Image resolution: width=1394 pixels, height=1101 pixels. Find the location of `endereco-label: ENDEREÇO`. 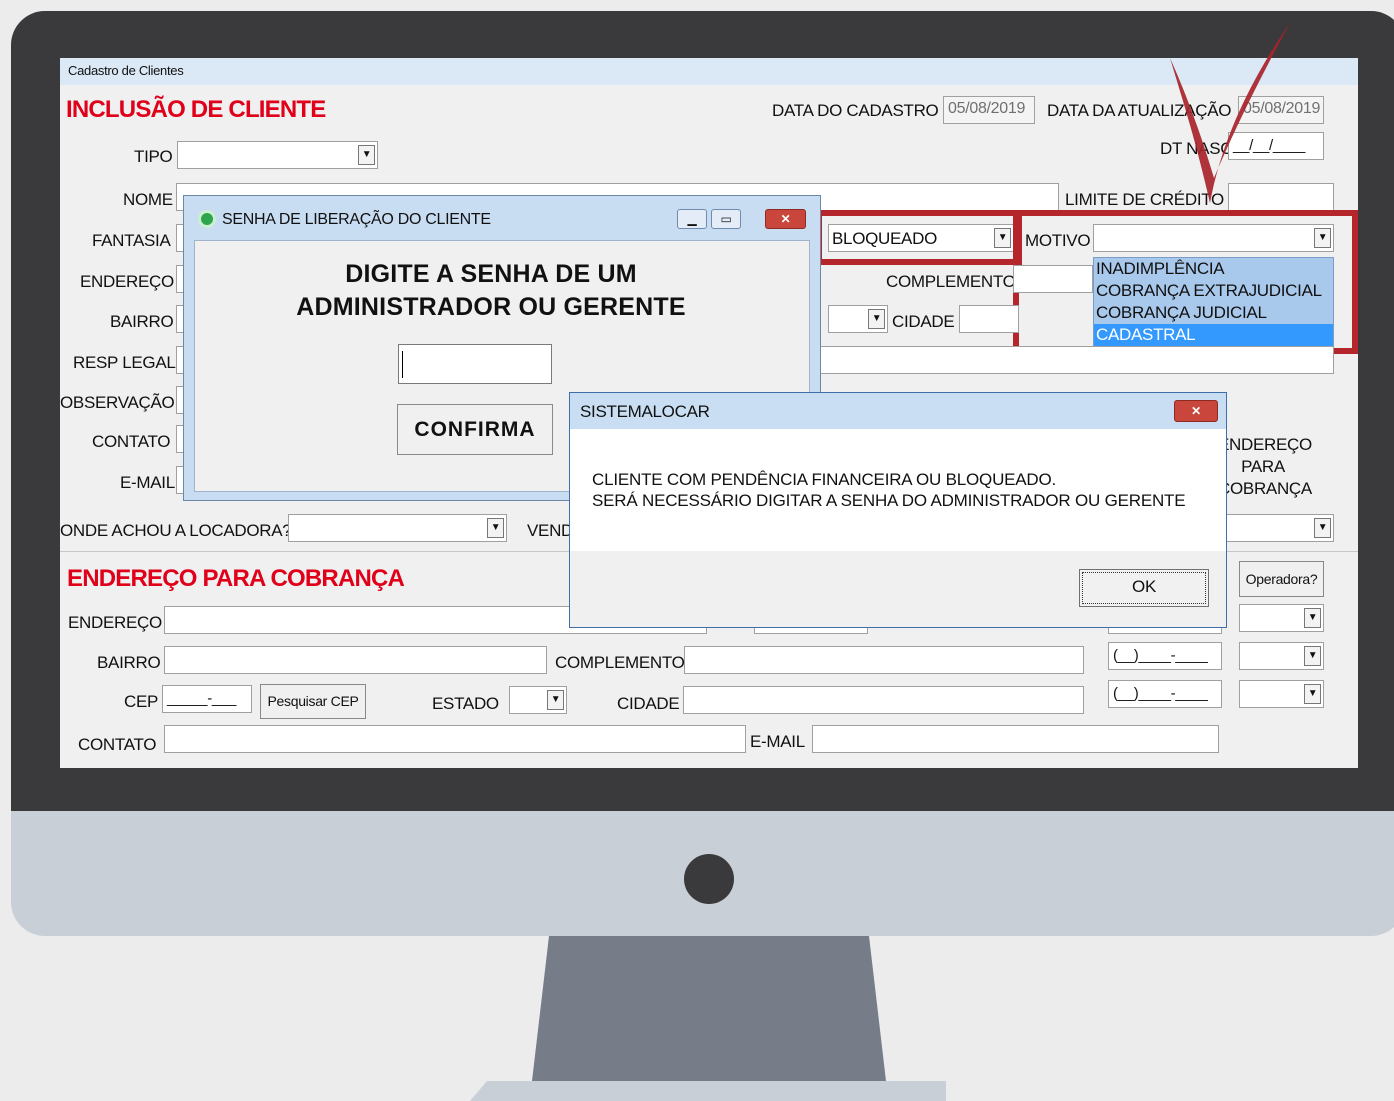

endereco-label: ENDEREÇO is located at coordinates (127, 281).